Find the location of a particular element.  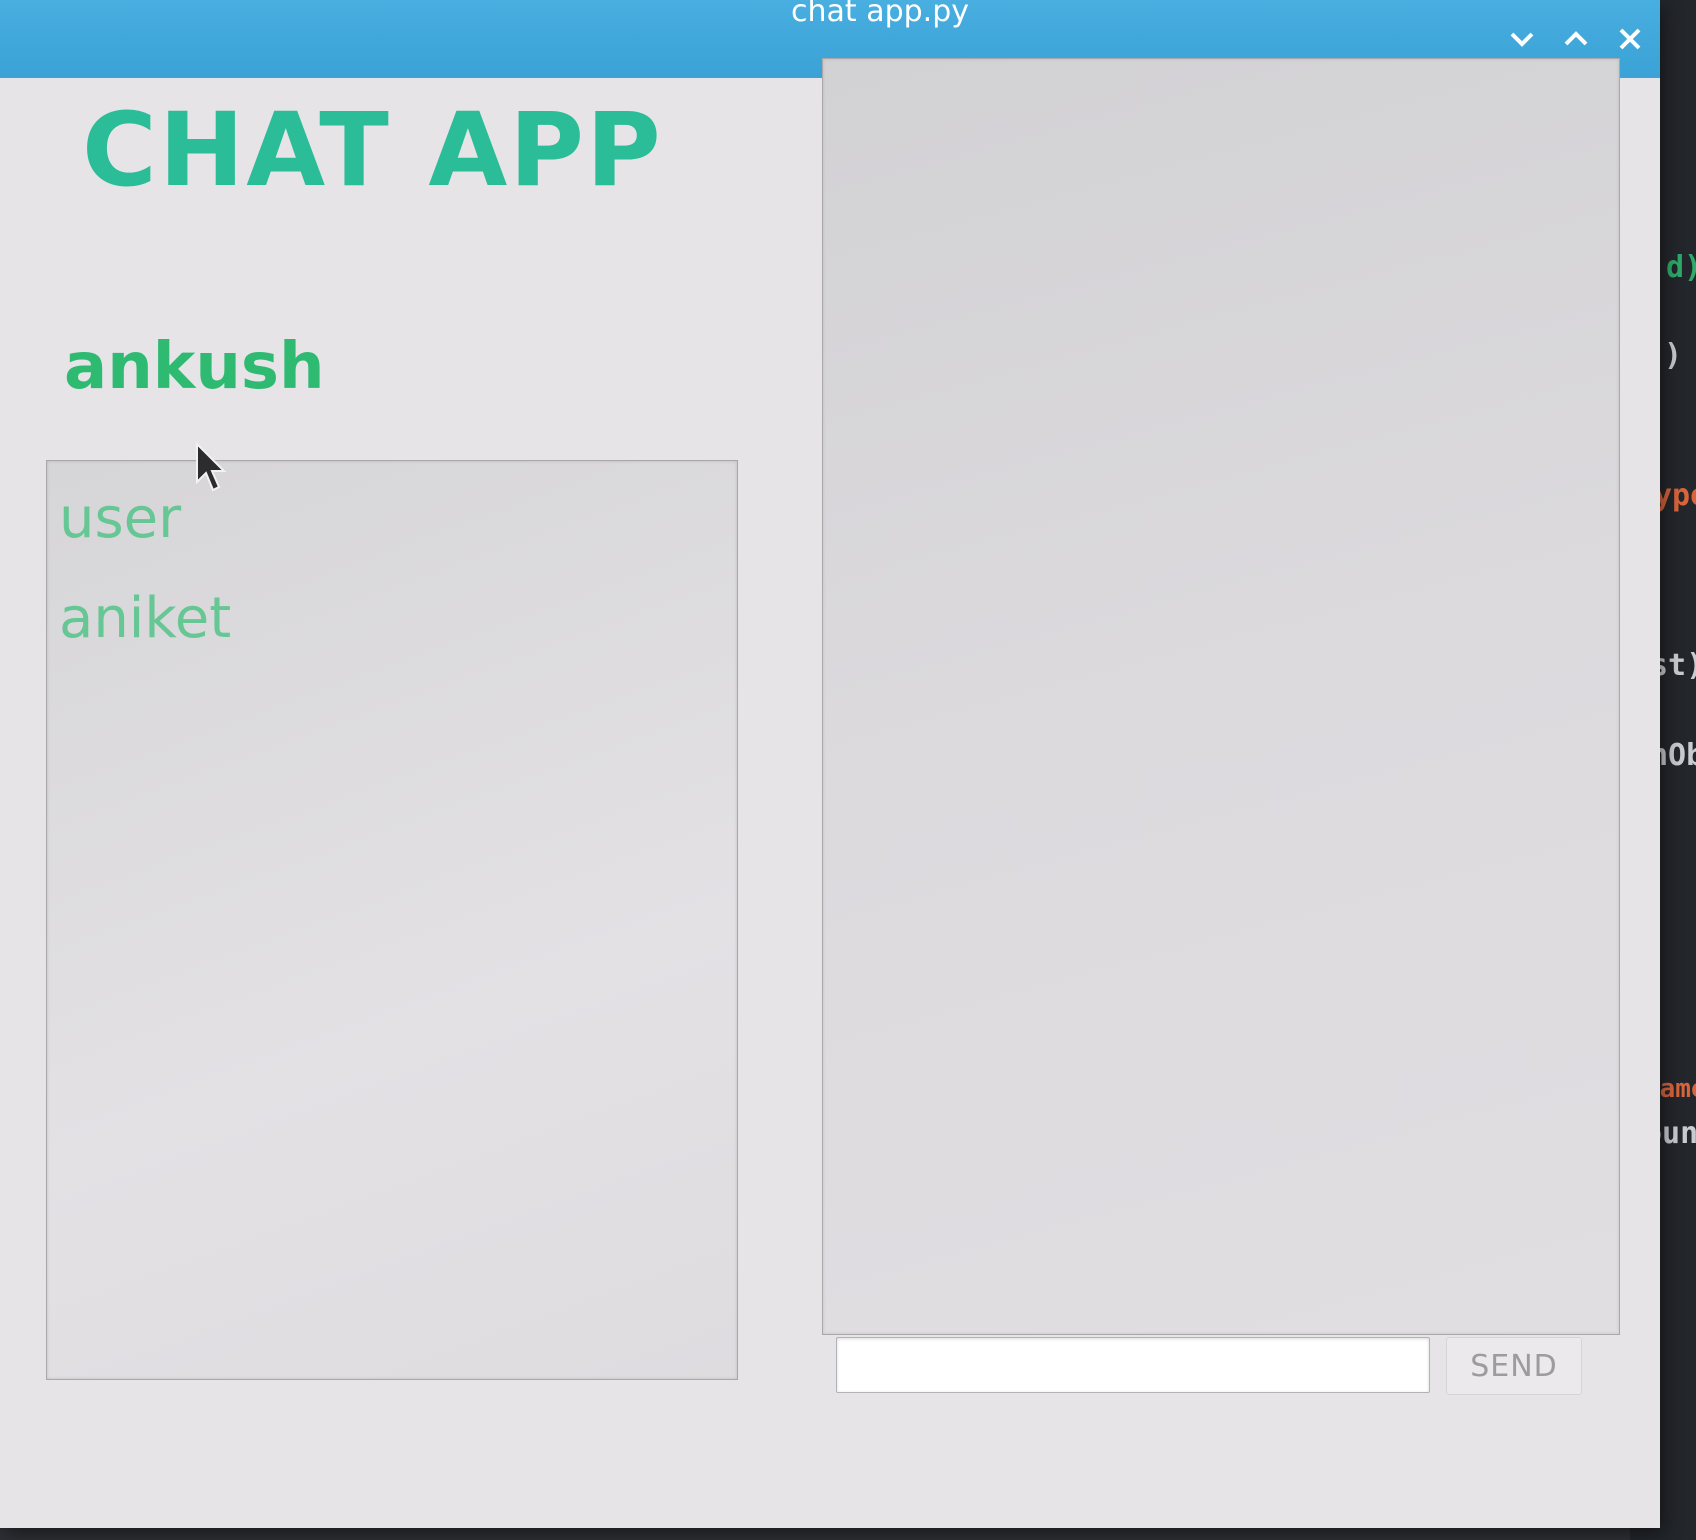

minimize-button is located at coordinates (1522, 39).